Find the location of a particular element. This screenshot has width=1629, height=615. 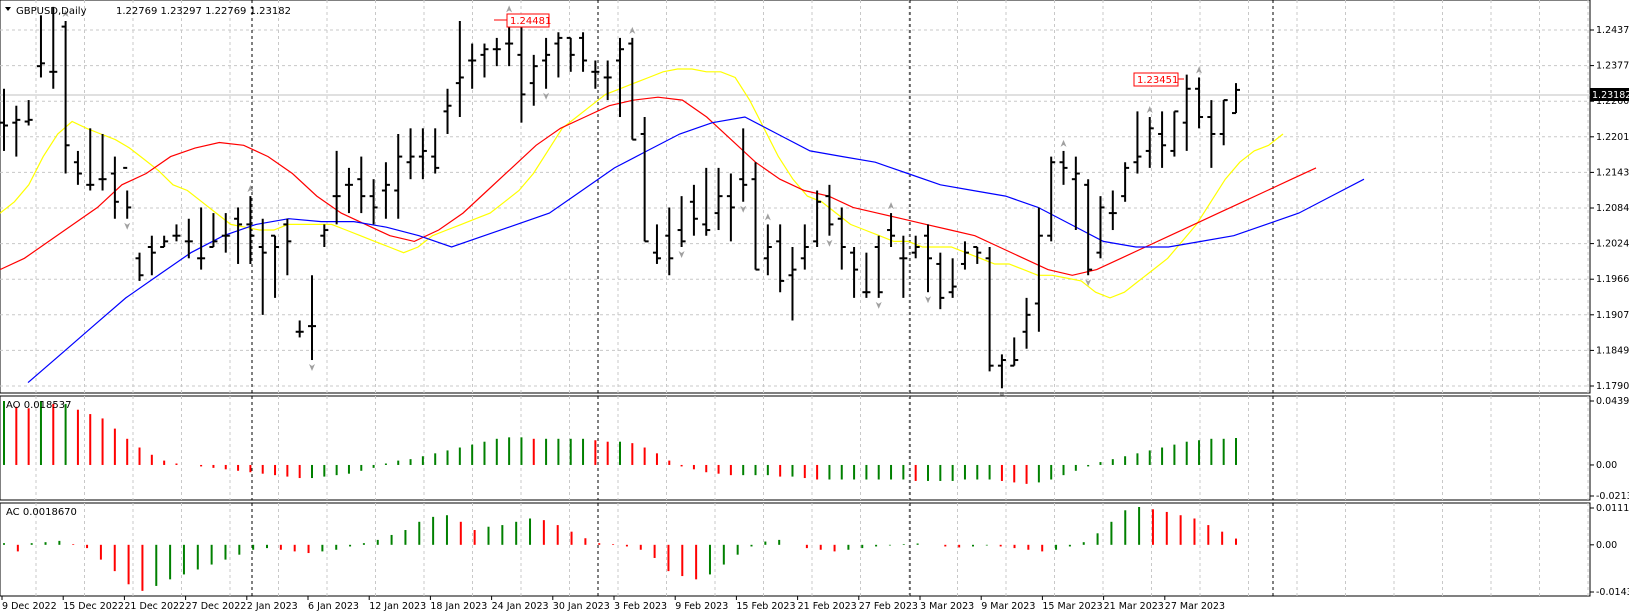

time-tick-label: 18 Jan 2023 is located at coordinates (458, 606).